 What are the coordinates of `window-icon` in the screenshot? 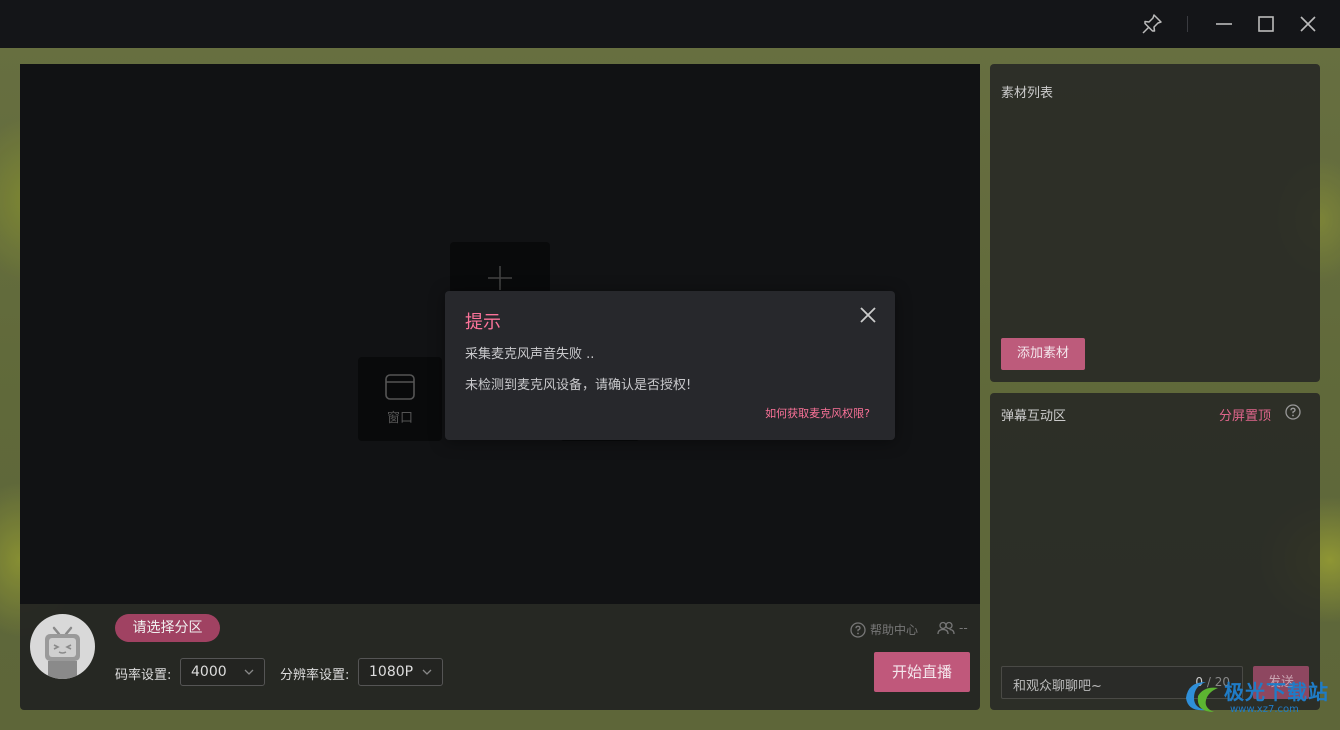 It's located at (400, 387).